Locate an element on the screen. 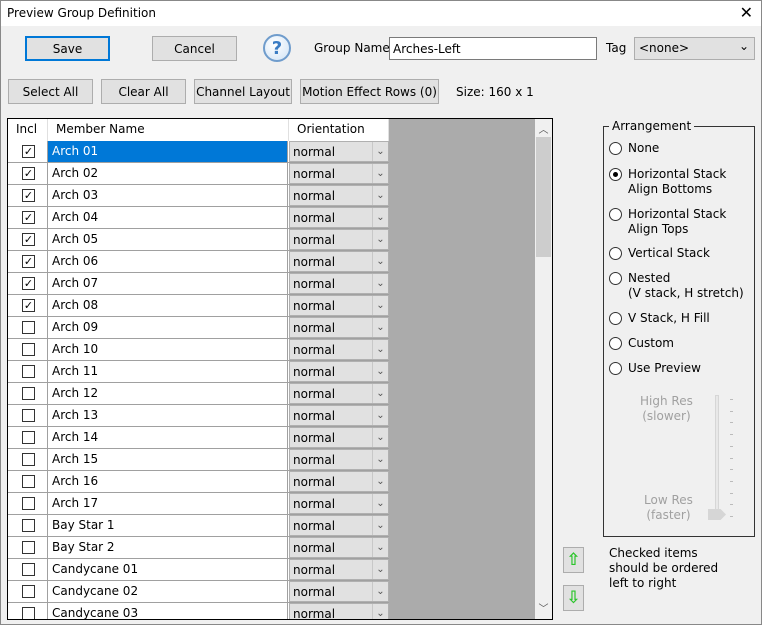 The height and width of the screenshot is (625, 762). table-row: Arch 16 normal ⌄ is located at coordinates (198, 482).